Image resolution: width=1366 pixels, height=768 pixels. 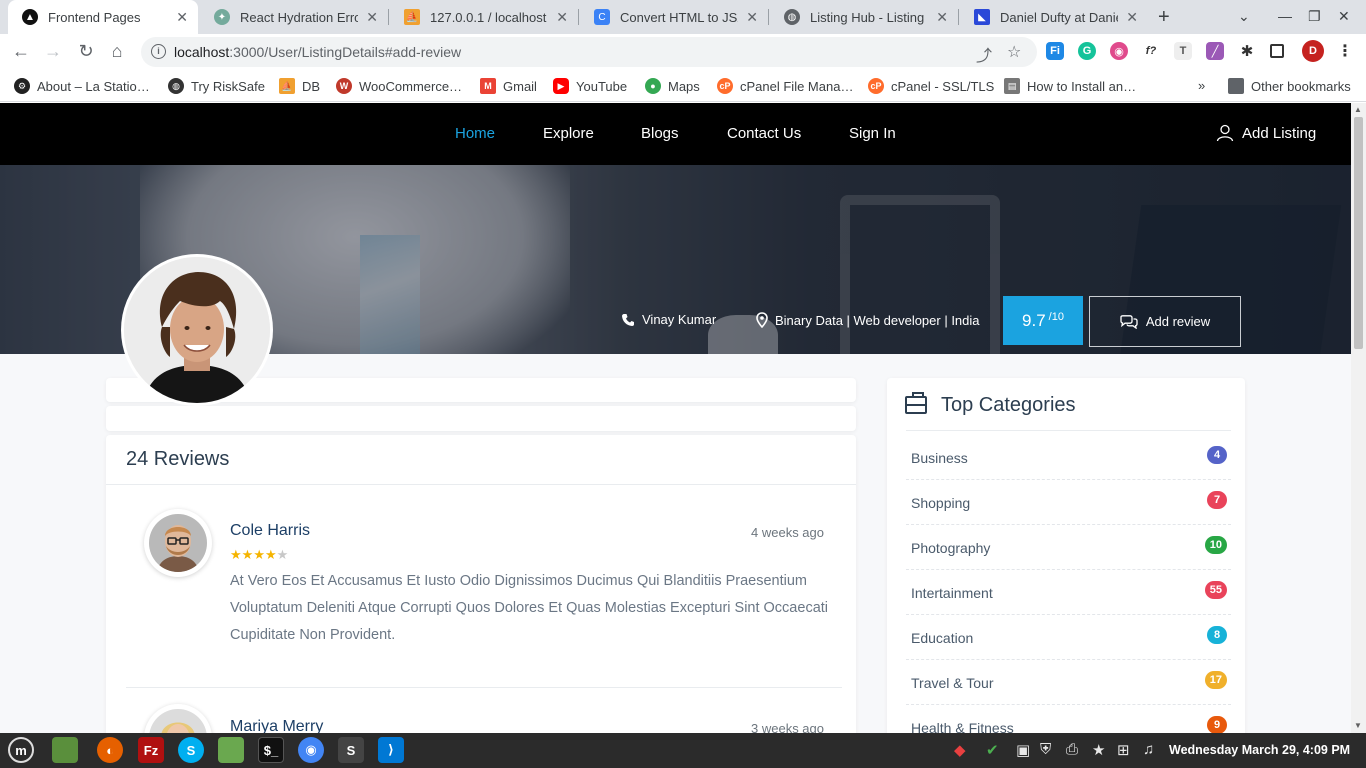 What do you see at coordinates (1165, 321) in the screenshot?
I see `add-review-button: Add review` at bounding box center [1165, 321].